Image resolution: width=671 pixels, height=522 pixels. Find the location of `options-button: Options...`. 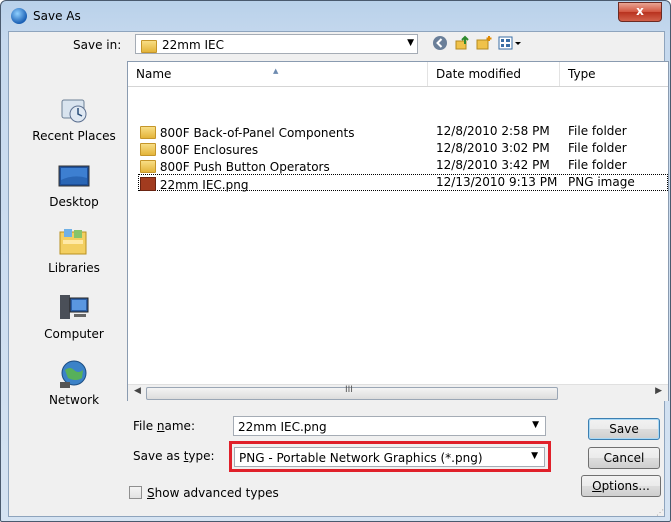

options-button: Options... is located at coordinates (621, 486).